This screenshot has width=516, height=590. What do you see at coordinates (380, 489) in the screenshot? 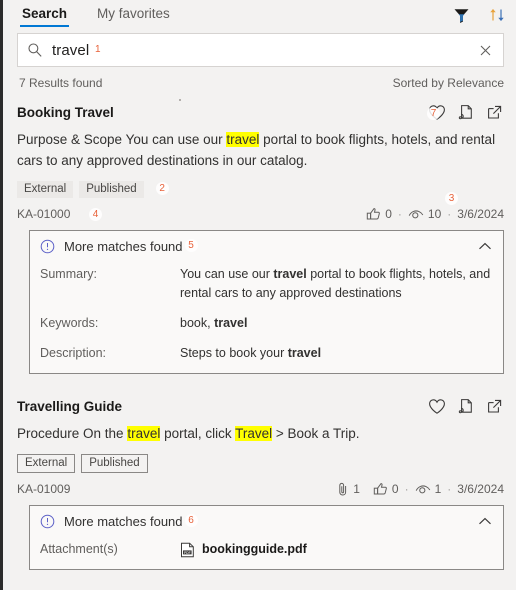
I see `thumbs-up-icon` at bounding box center [380, 489].